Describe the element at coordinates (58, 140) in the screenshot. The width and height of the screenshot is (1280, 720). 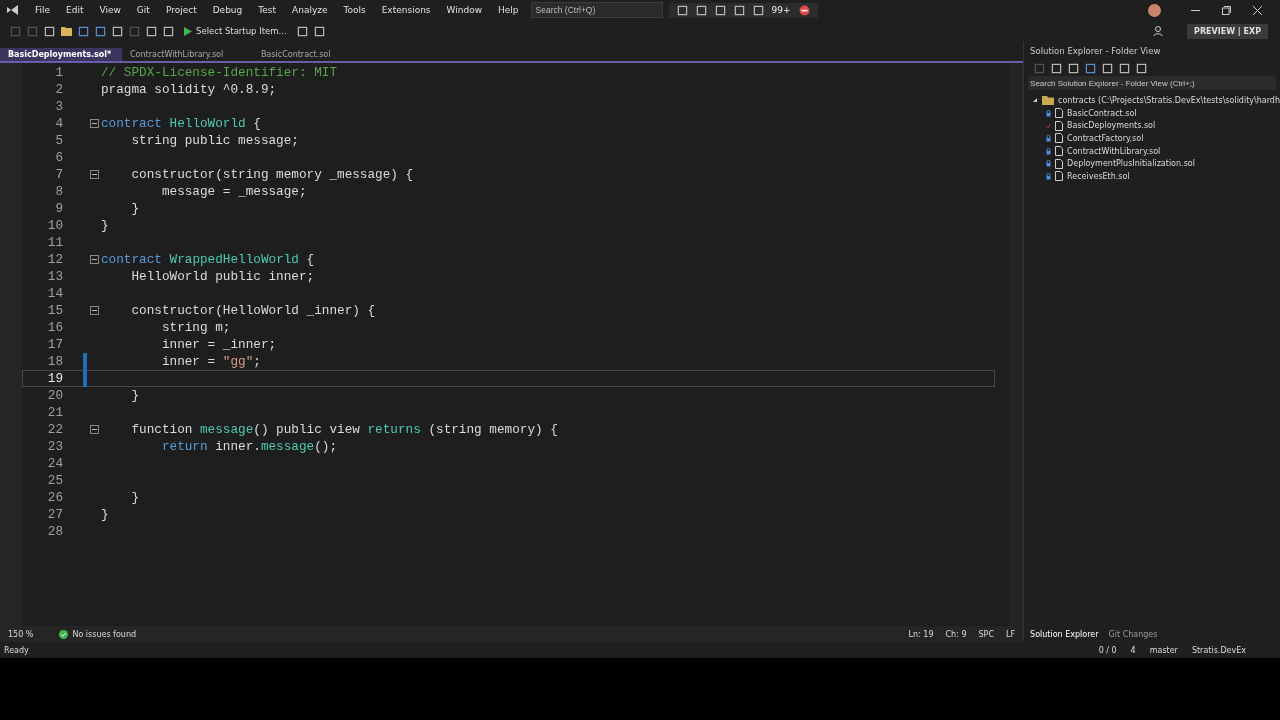
I see `line-number: 5` at that location.